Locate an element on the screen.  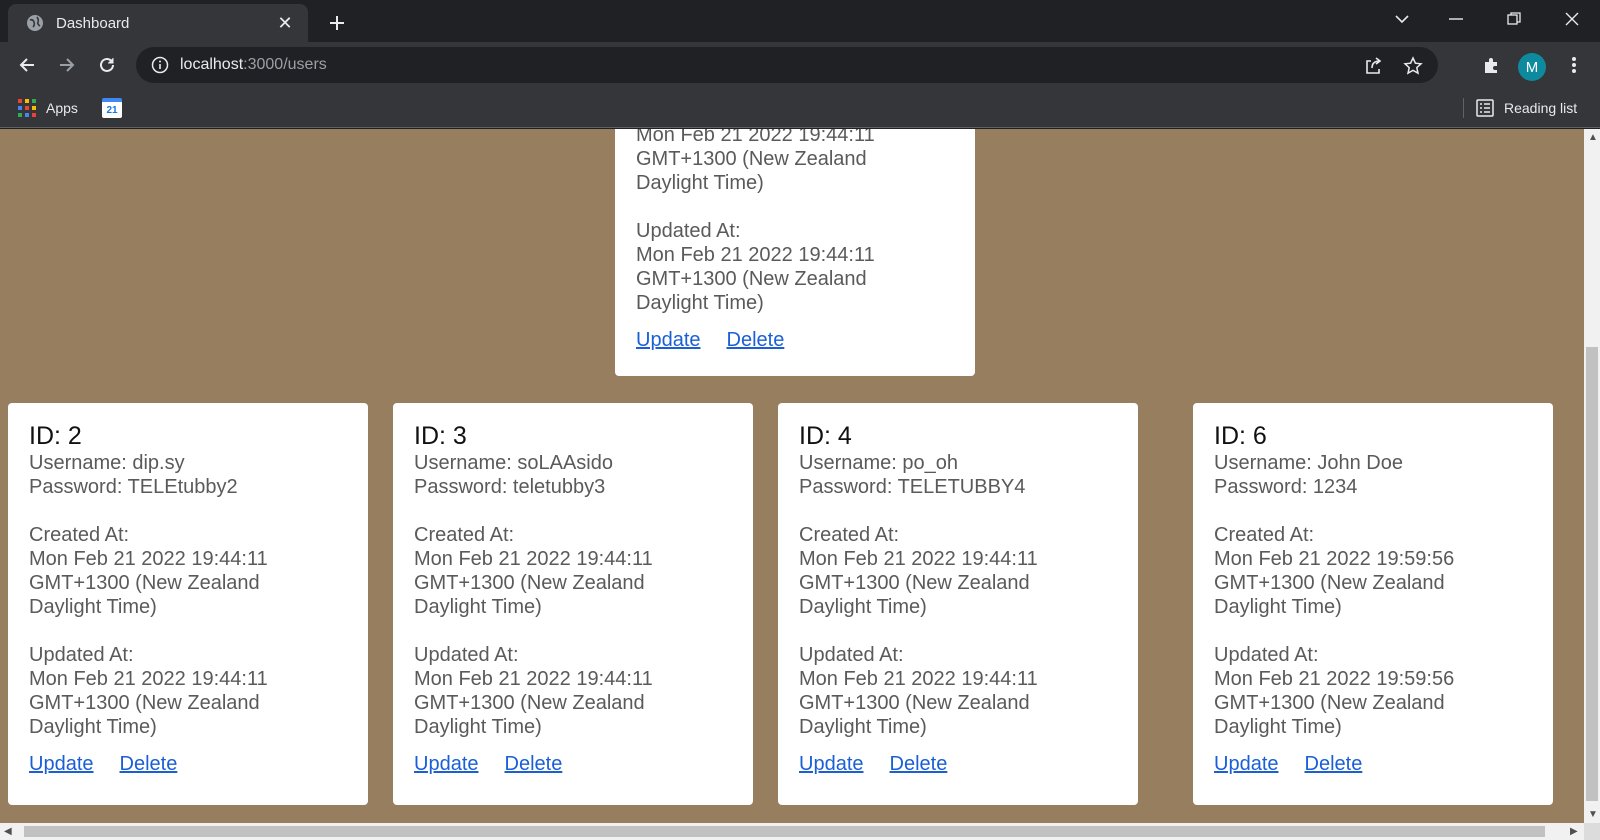
vertical-scroll-thumb is located at coordinates (1592, 574).